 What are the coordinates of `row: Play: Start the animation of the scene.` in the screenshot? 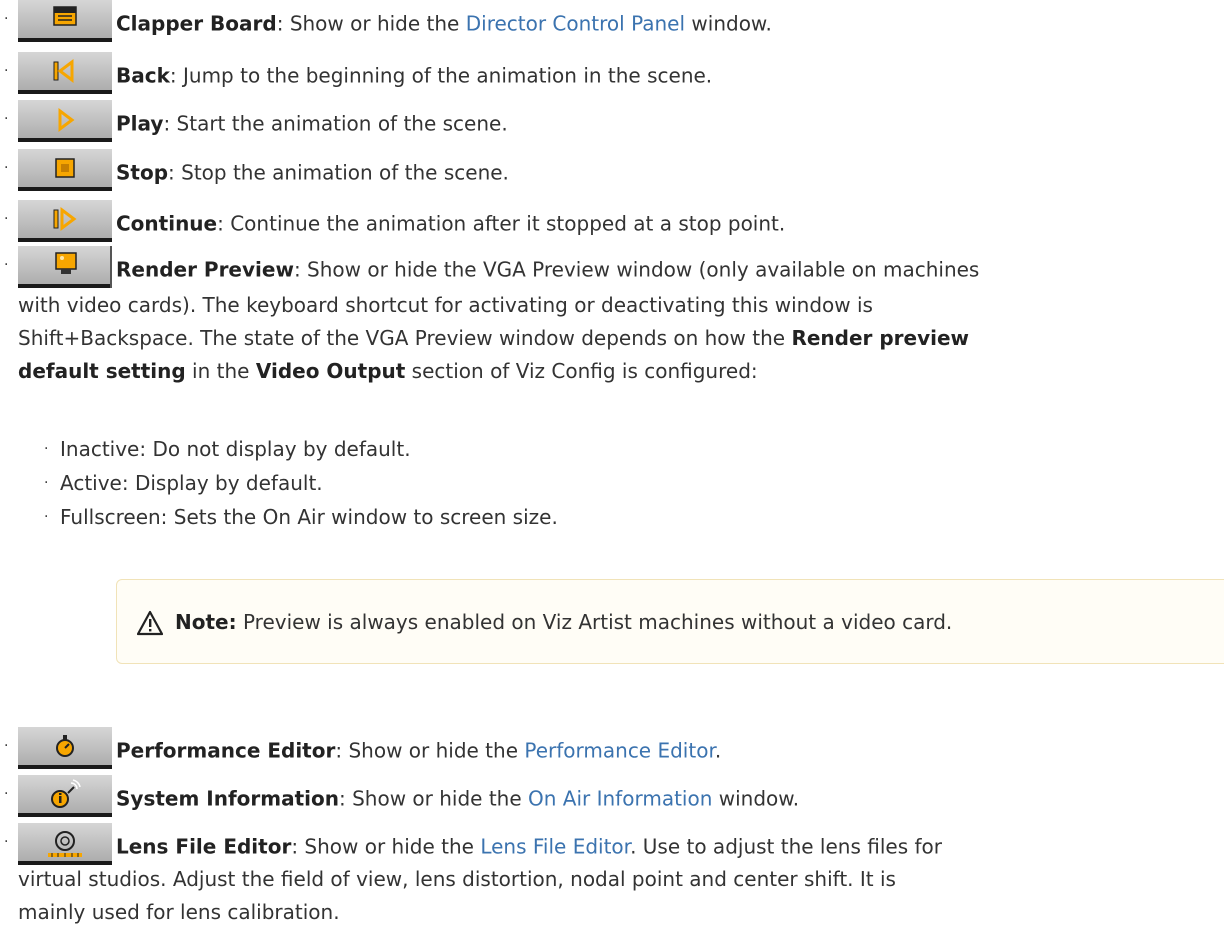 It's located at (263, 123).